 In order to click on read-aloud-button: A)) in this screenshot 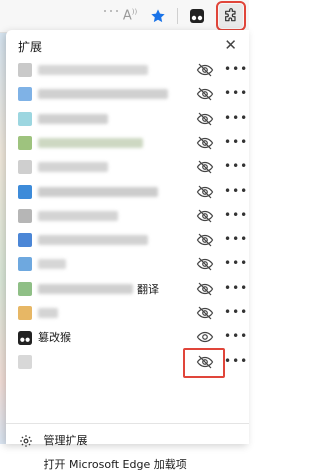, I will do `click(130, 16)`.